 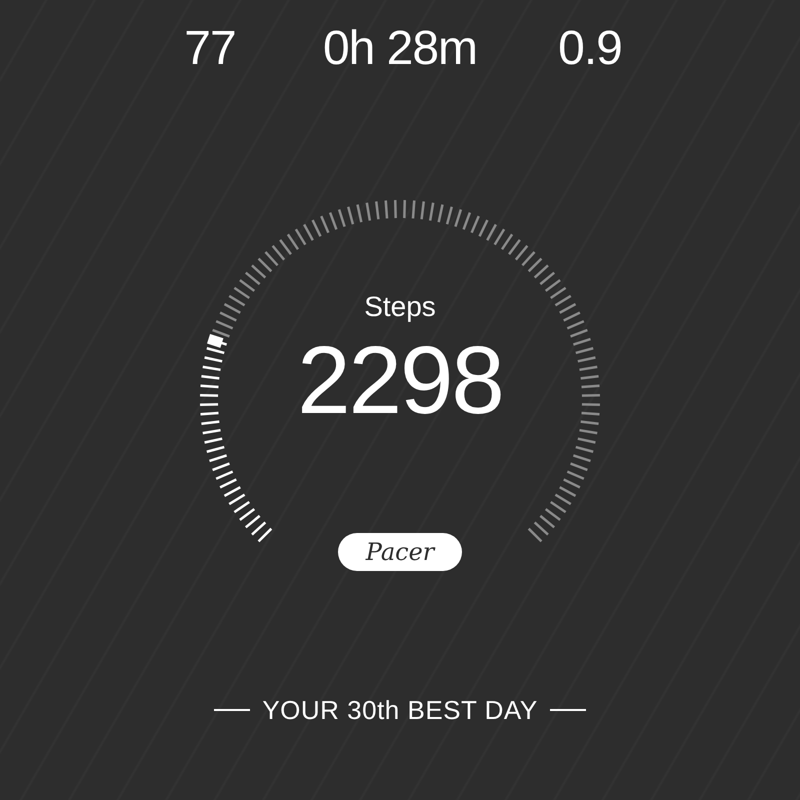 What do you see at coordinates (215, 341) in the screenshot?
I see `progress-marker` at bounding box center [215, 341].